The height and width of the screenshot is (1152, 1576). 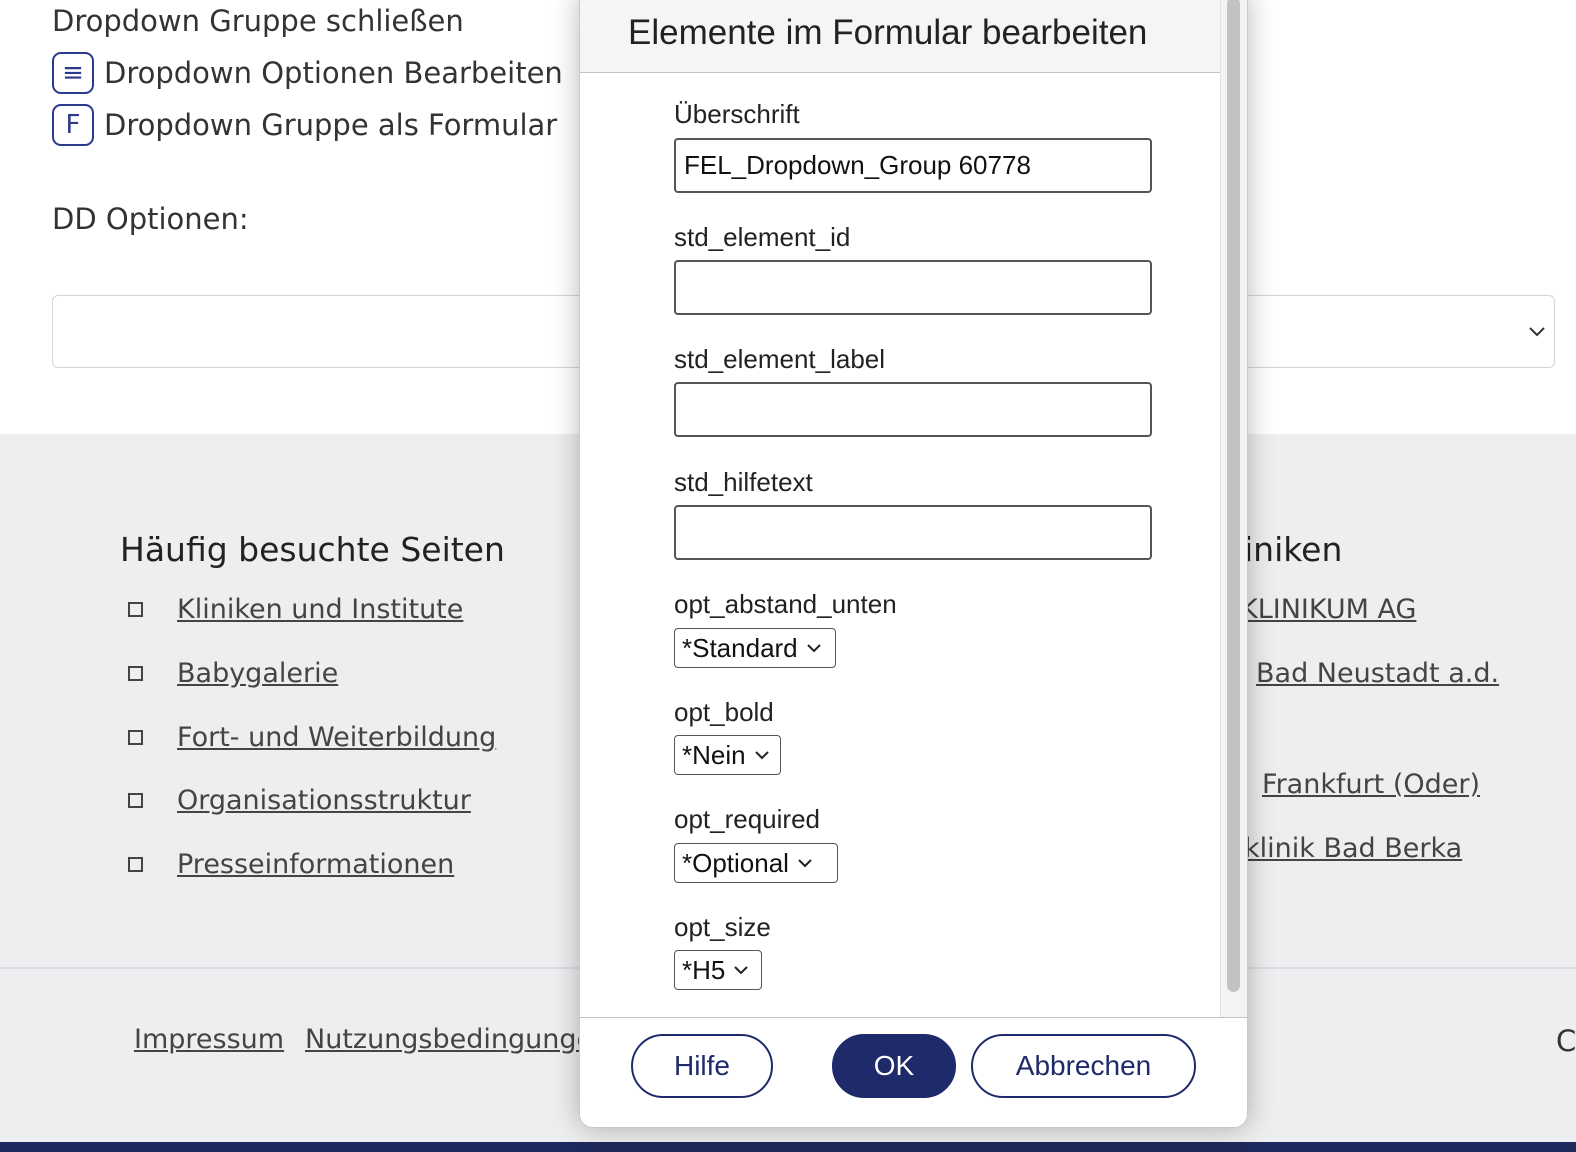 I want to click on footer-link: Kliniken und Institute, so click(x=320, y=609).